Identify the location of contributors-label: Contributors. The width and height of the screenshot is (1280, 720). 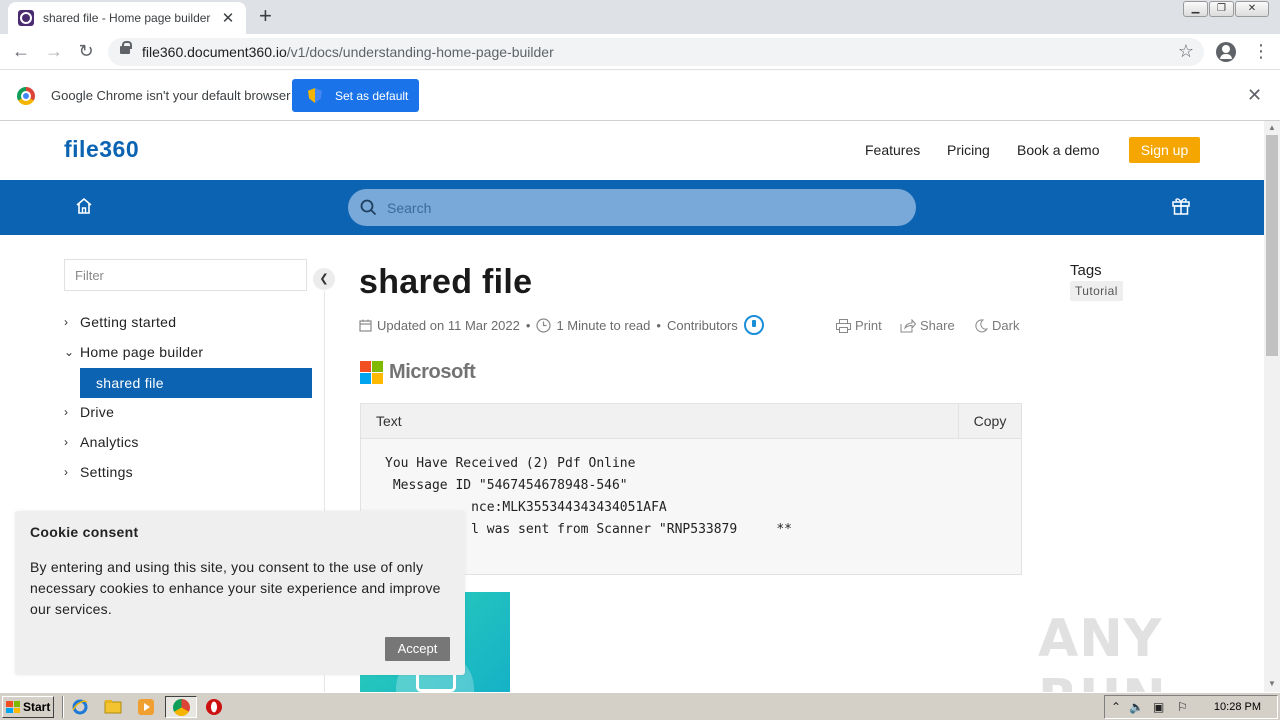
(702, 325).